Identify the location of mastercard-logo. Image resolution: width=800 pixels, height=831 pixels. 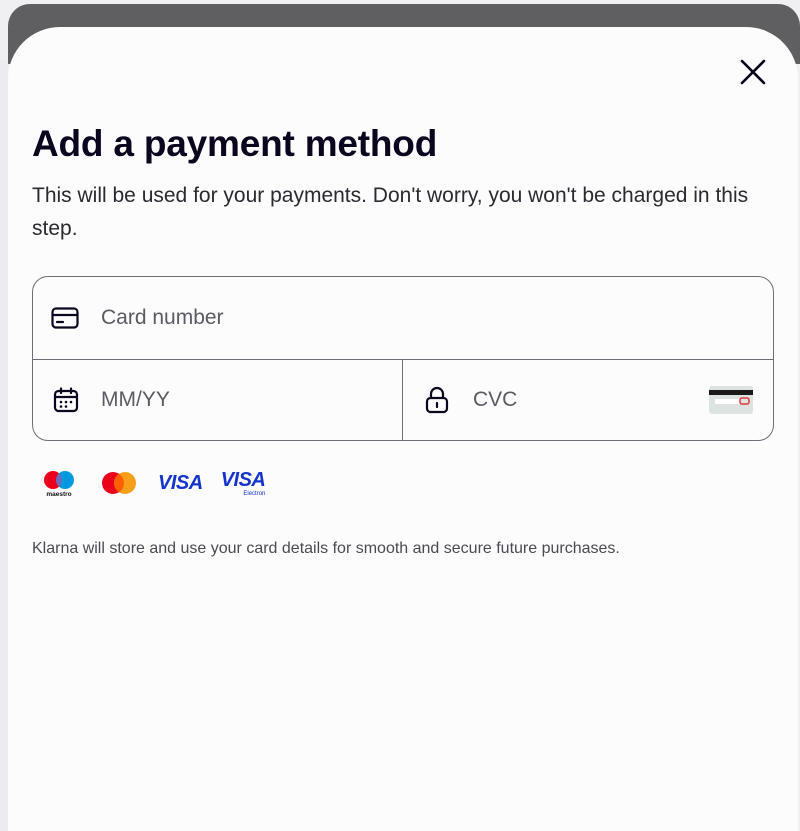
(119, 483).